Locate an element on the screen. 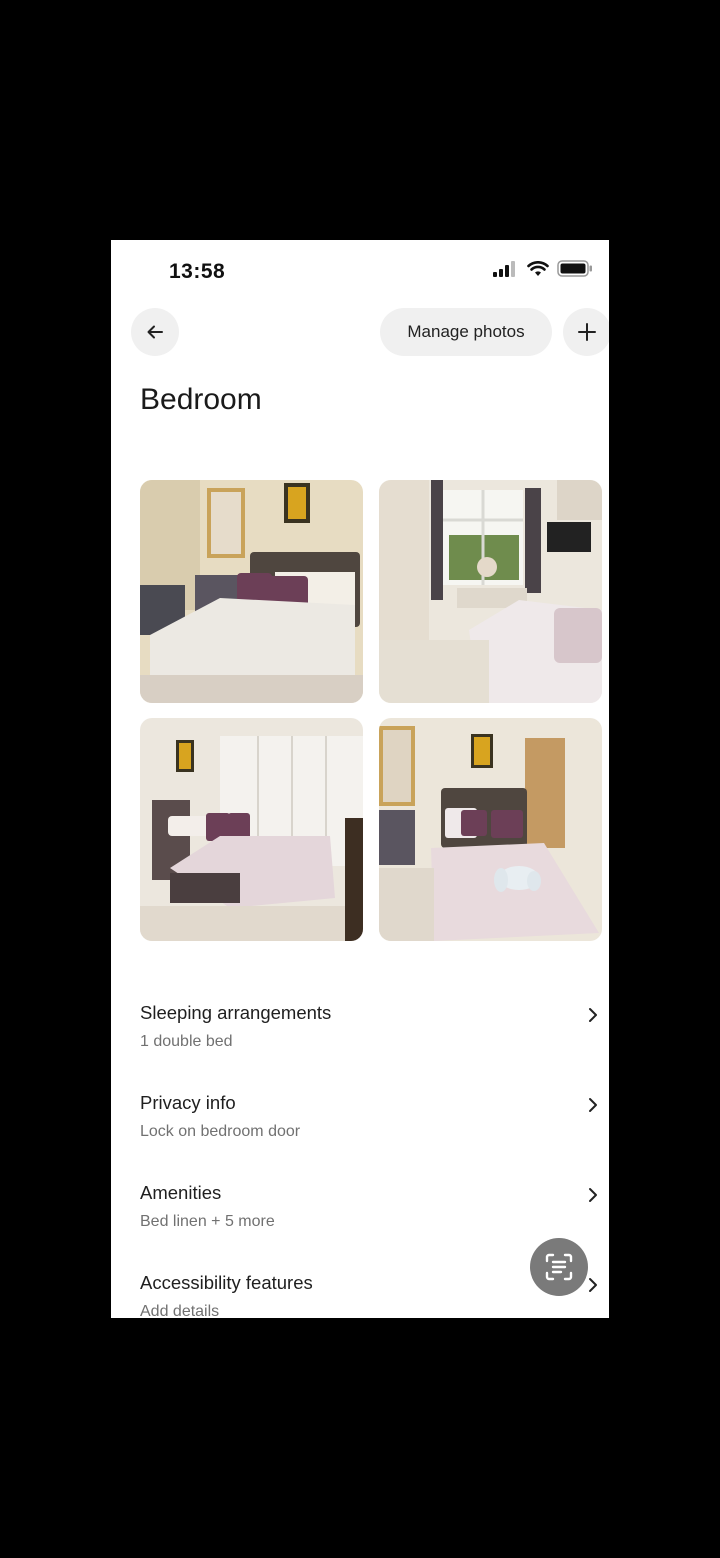 This screenshot has height=1558, width=720. add-photo-button is located at coordinates (586, 332).